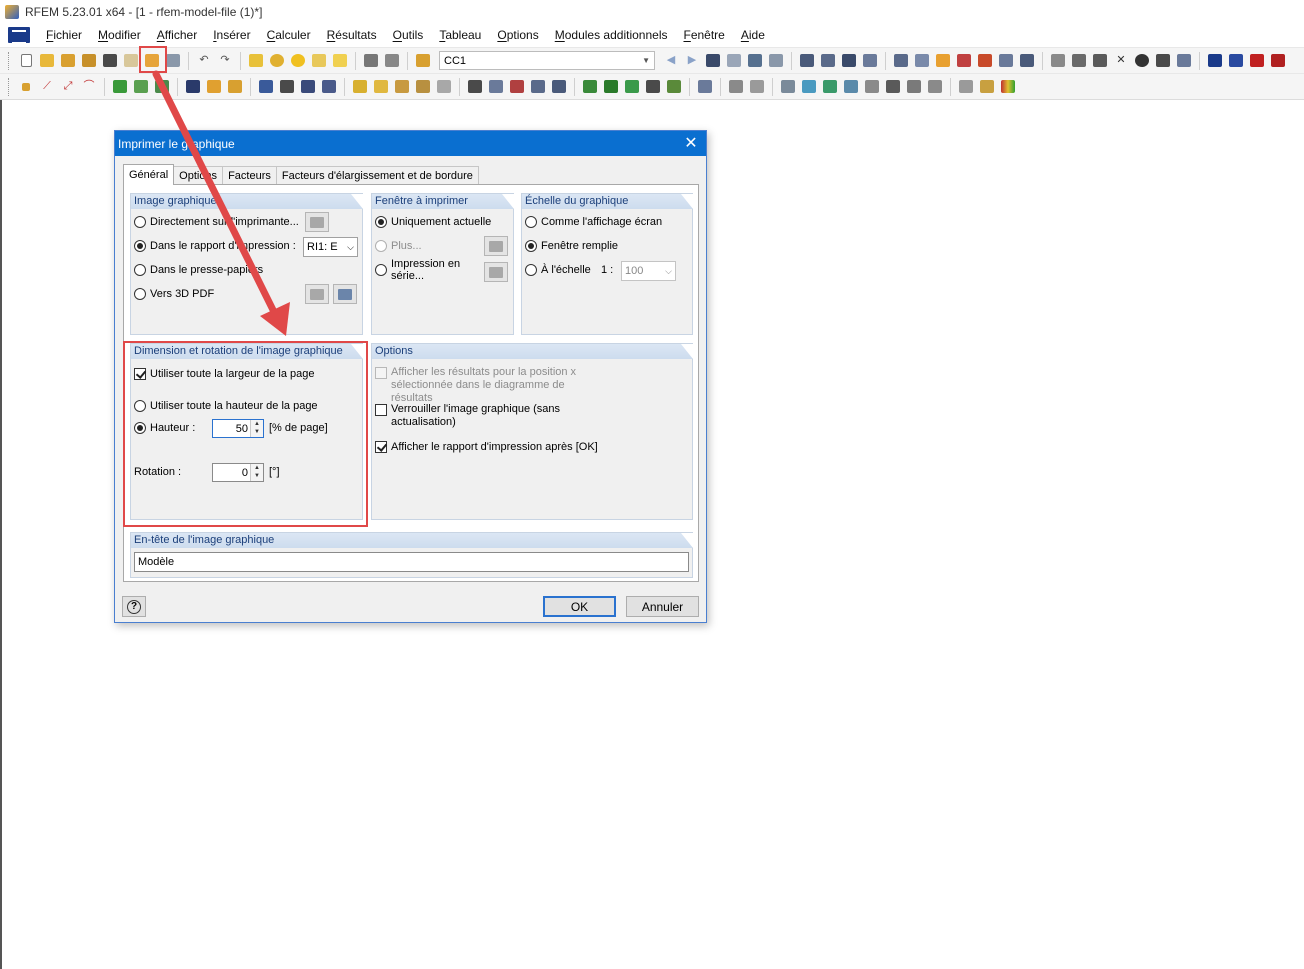 This screenshot has width=1304, height=969. I want to click on open-model-icon, so click(68, 61).